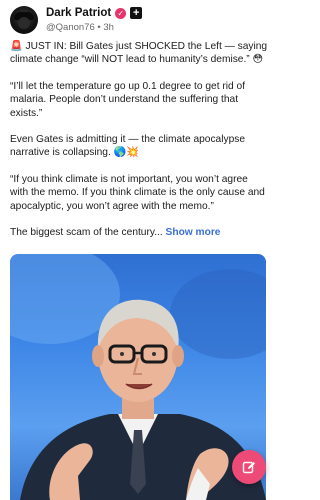 The width and height of the screenshot is (320, 500). I want to click on post-header: Dark Patriot ✓ + @Qanon76 • 3h, so click(138, 21).